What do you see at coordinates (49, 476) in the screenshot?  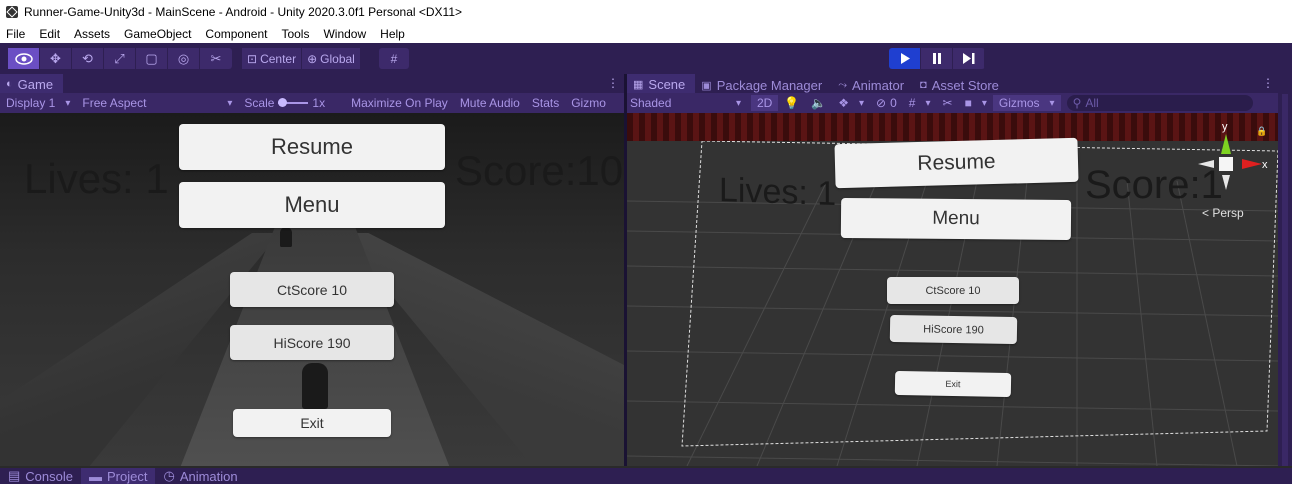 I see `tab-console-label: Console` at bounding box center [49, 476].